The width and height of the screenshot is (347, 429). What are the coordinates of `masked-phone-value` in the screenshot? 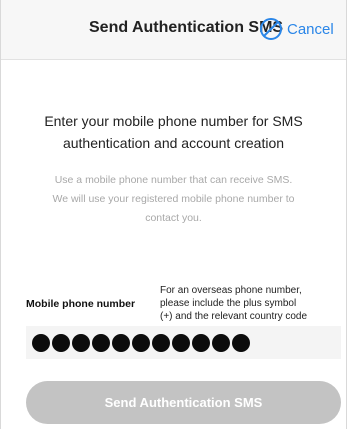 It's located at (141, 342).